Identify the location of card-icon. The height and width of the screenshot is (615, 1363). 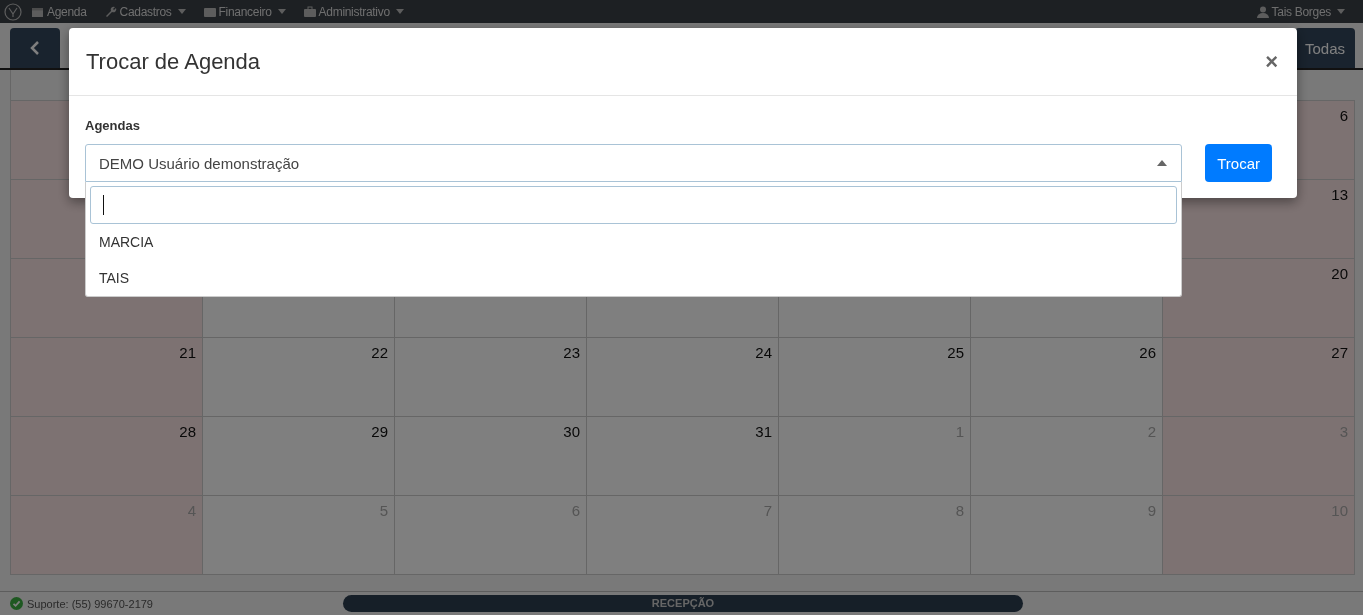
(209, 11).